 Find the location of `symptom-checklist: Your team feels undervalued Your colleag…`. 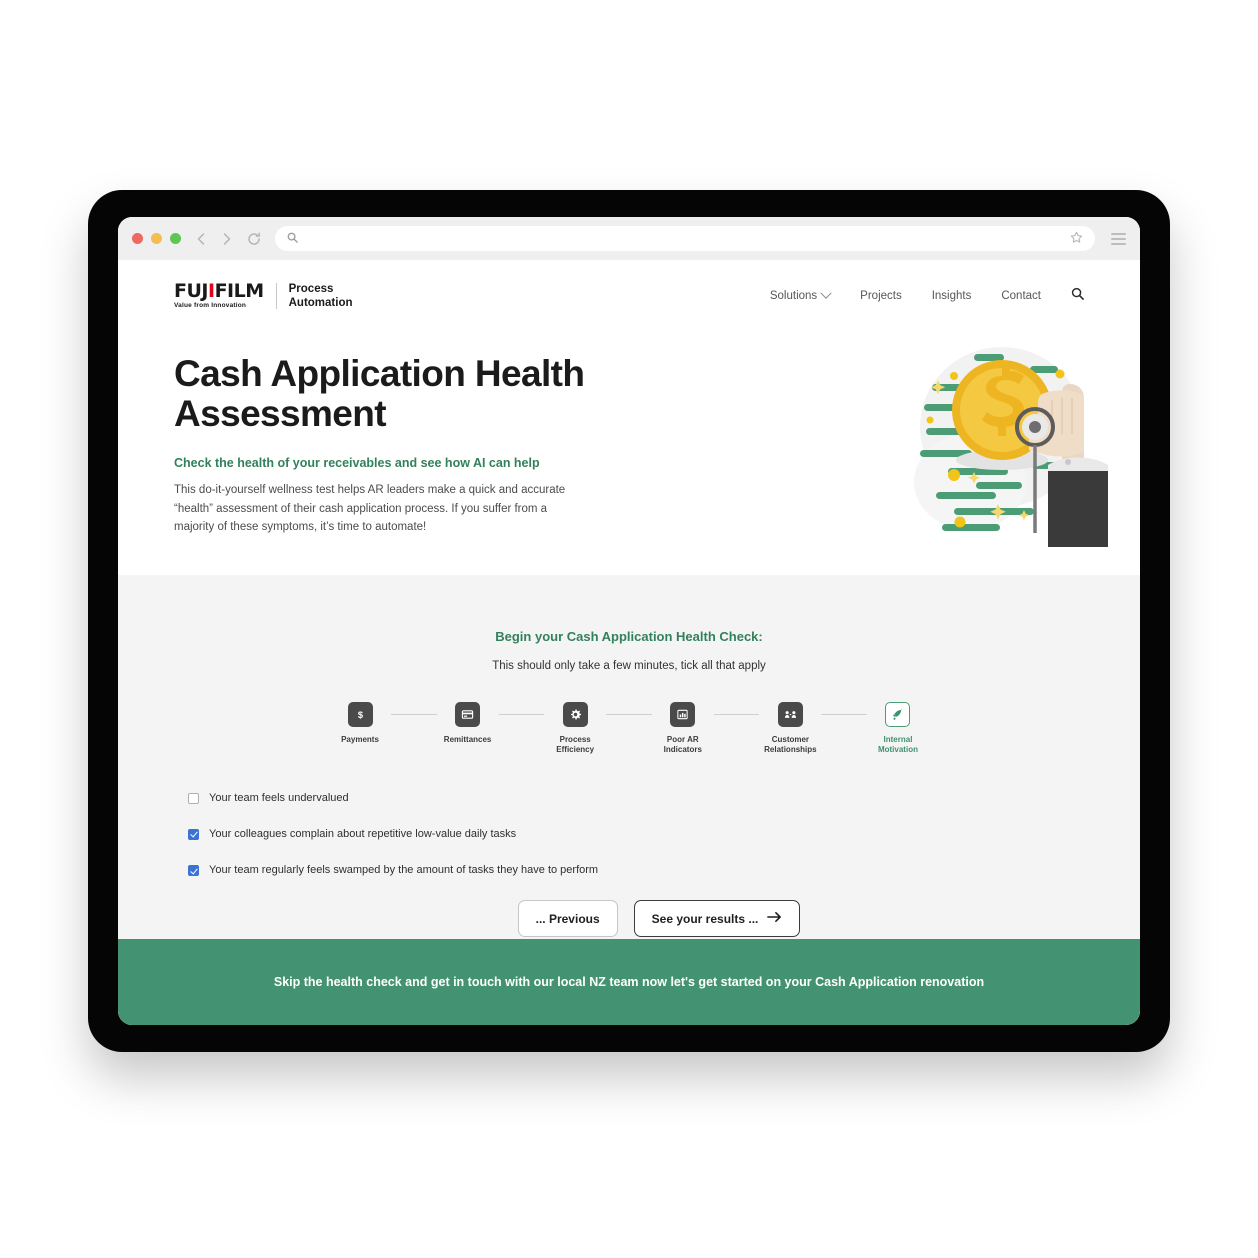

symptom-checklist: Your team feels undervalued Your colleag… is located at coordinates (636, 835).